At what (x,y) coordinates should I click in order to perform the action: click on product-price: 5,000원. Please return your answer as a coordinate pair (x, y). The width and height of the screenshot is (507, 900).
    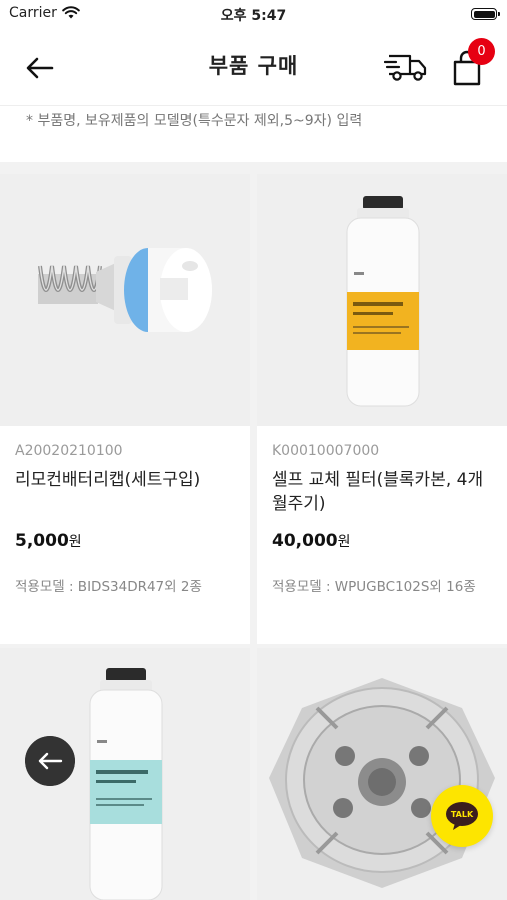
    Looking at the image, I should click on (48, 541).